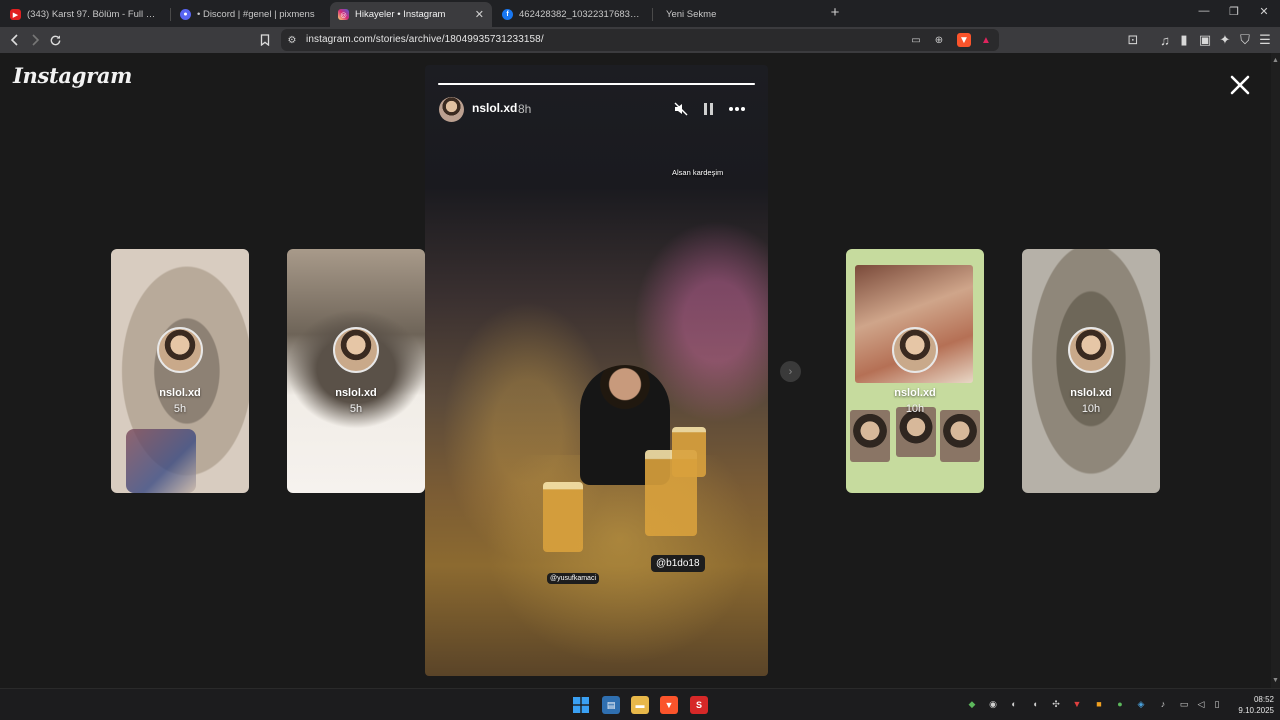 This screenshot has width=1280, height=720. I want to click on app-st-icon: S, so click(699, 705).